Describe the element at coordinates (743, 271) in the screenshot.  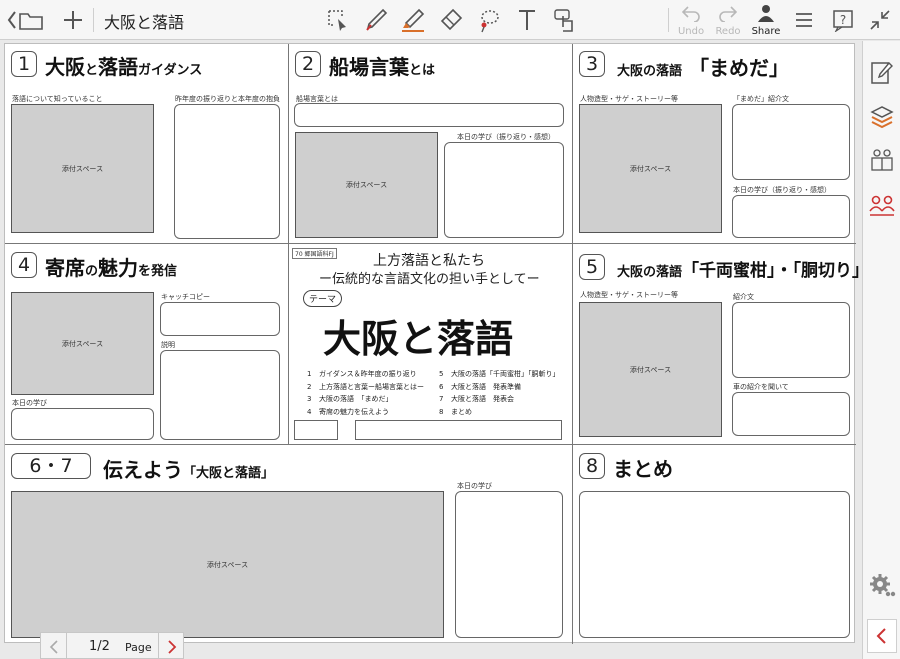
I see `cell-title: 大阪の落語「千両蜜柑」・「胴切り」` at that location.